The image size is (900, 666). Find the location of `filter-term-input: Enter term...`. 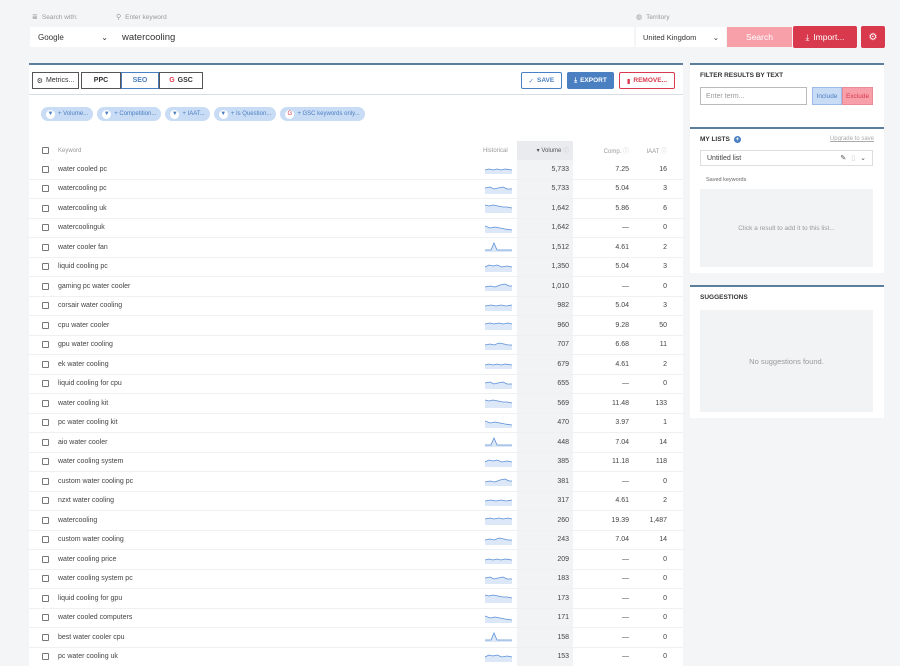

filter-term-input: Enter term... is located at coordinates (753, 96).